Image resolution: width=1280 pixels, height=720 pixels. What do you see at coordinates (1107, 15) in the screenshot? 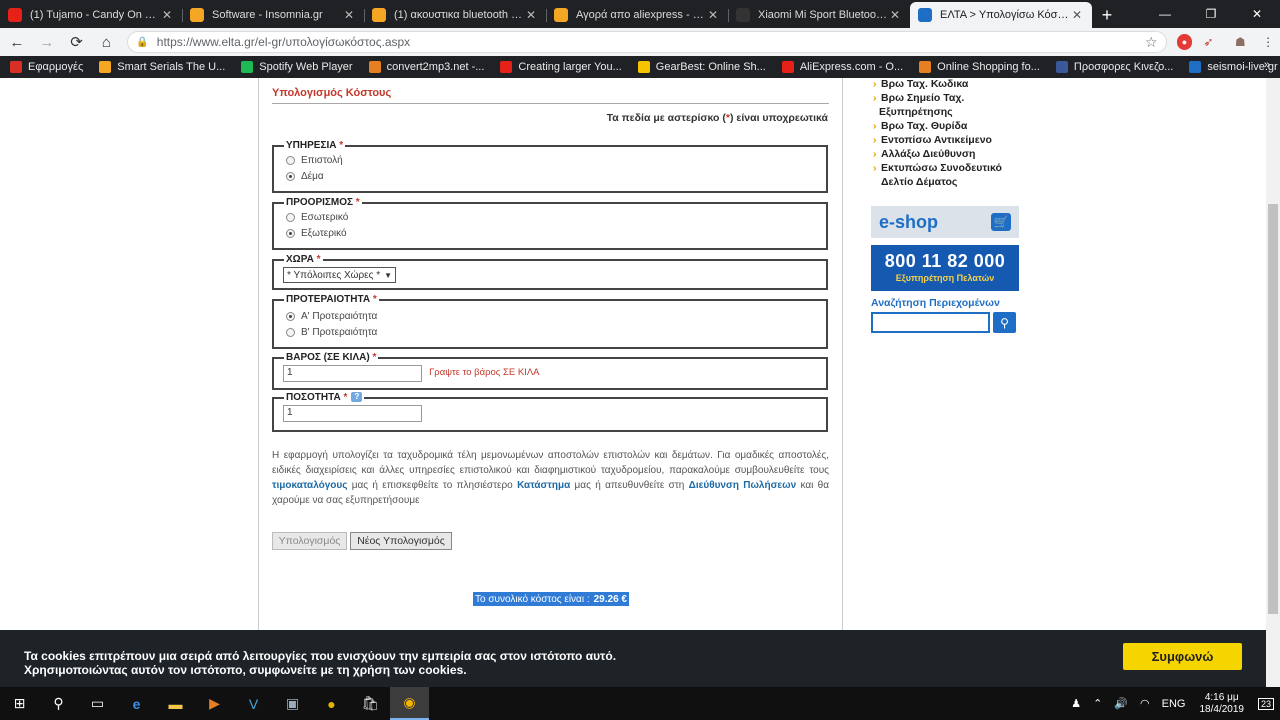
I see `new-tab-button: +` at bounding box center [1107, 15].